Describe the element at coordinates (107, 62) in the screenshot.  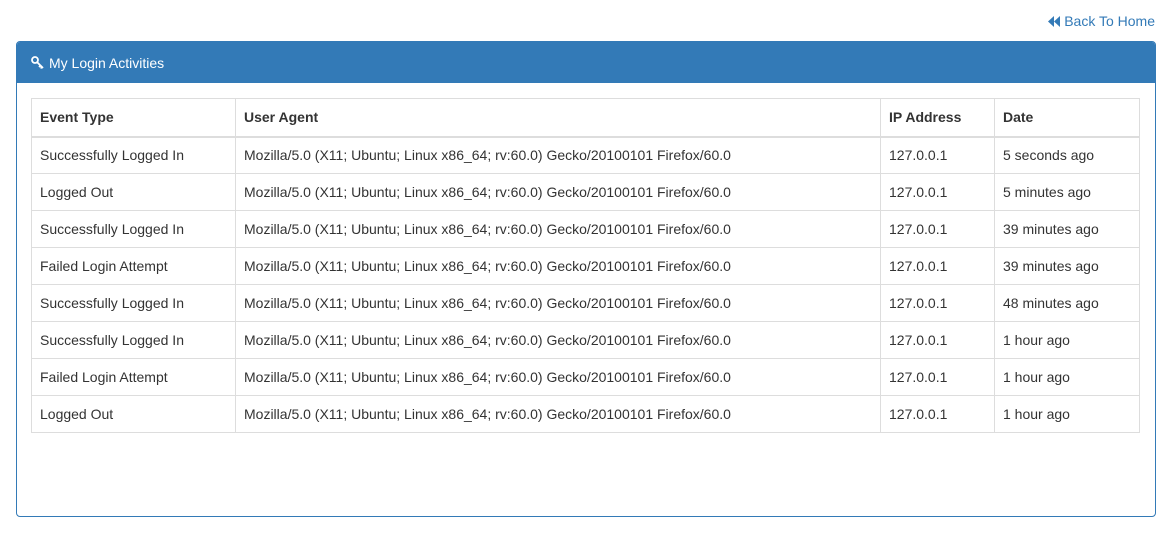
I see `panel-title: My Login Activities` at that location.